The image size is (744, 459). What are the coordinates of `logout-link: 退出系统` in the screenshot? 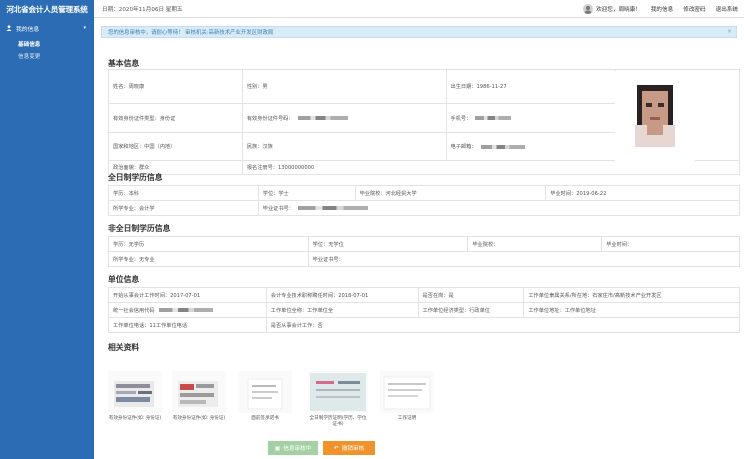 It's located at (727, 9).